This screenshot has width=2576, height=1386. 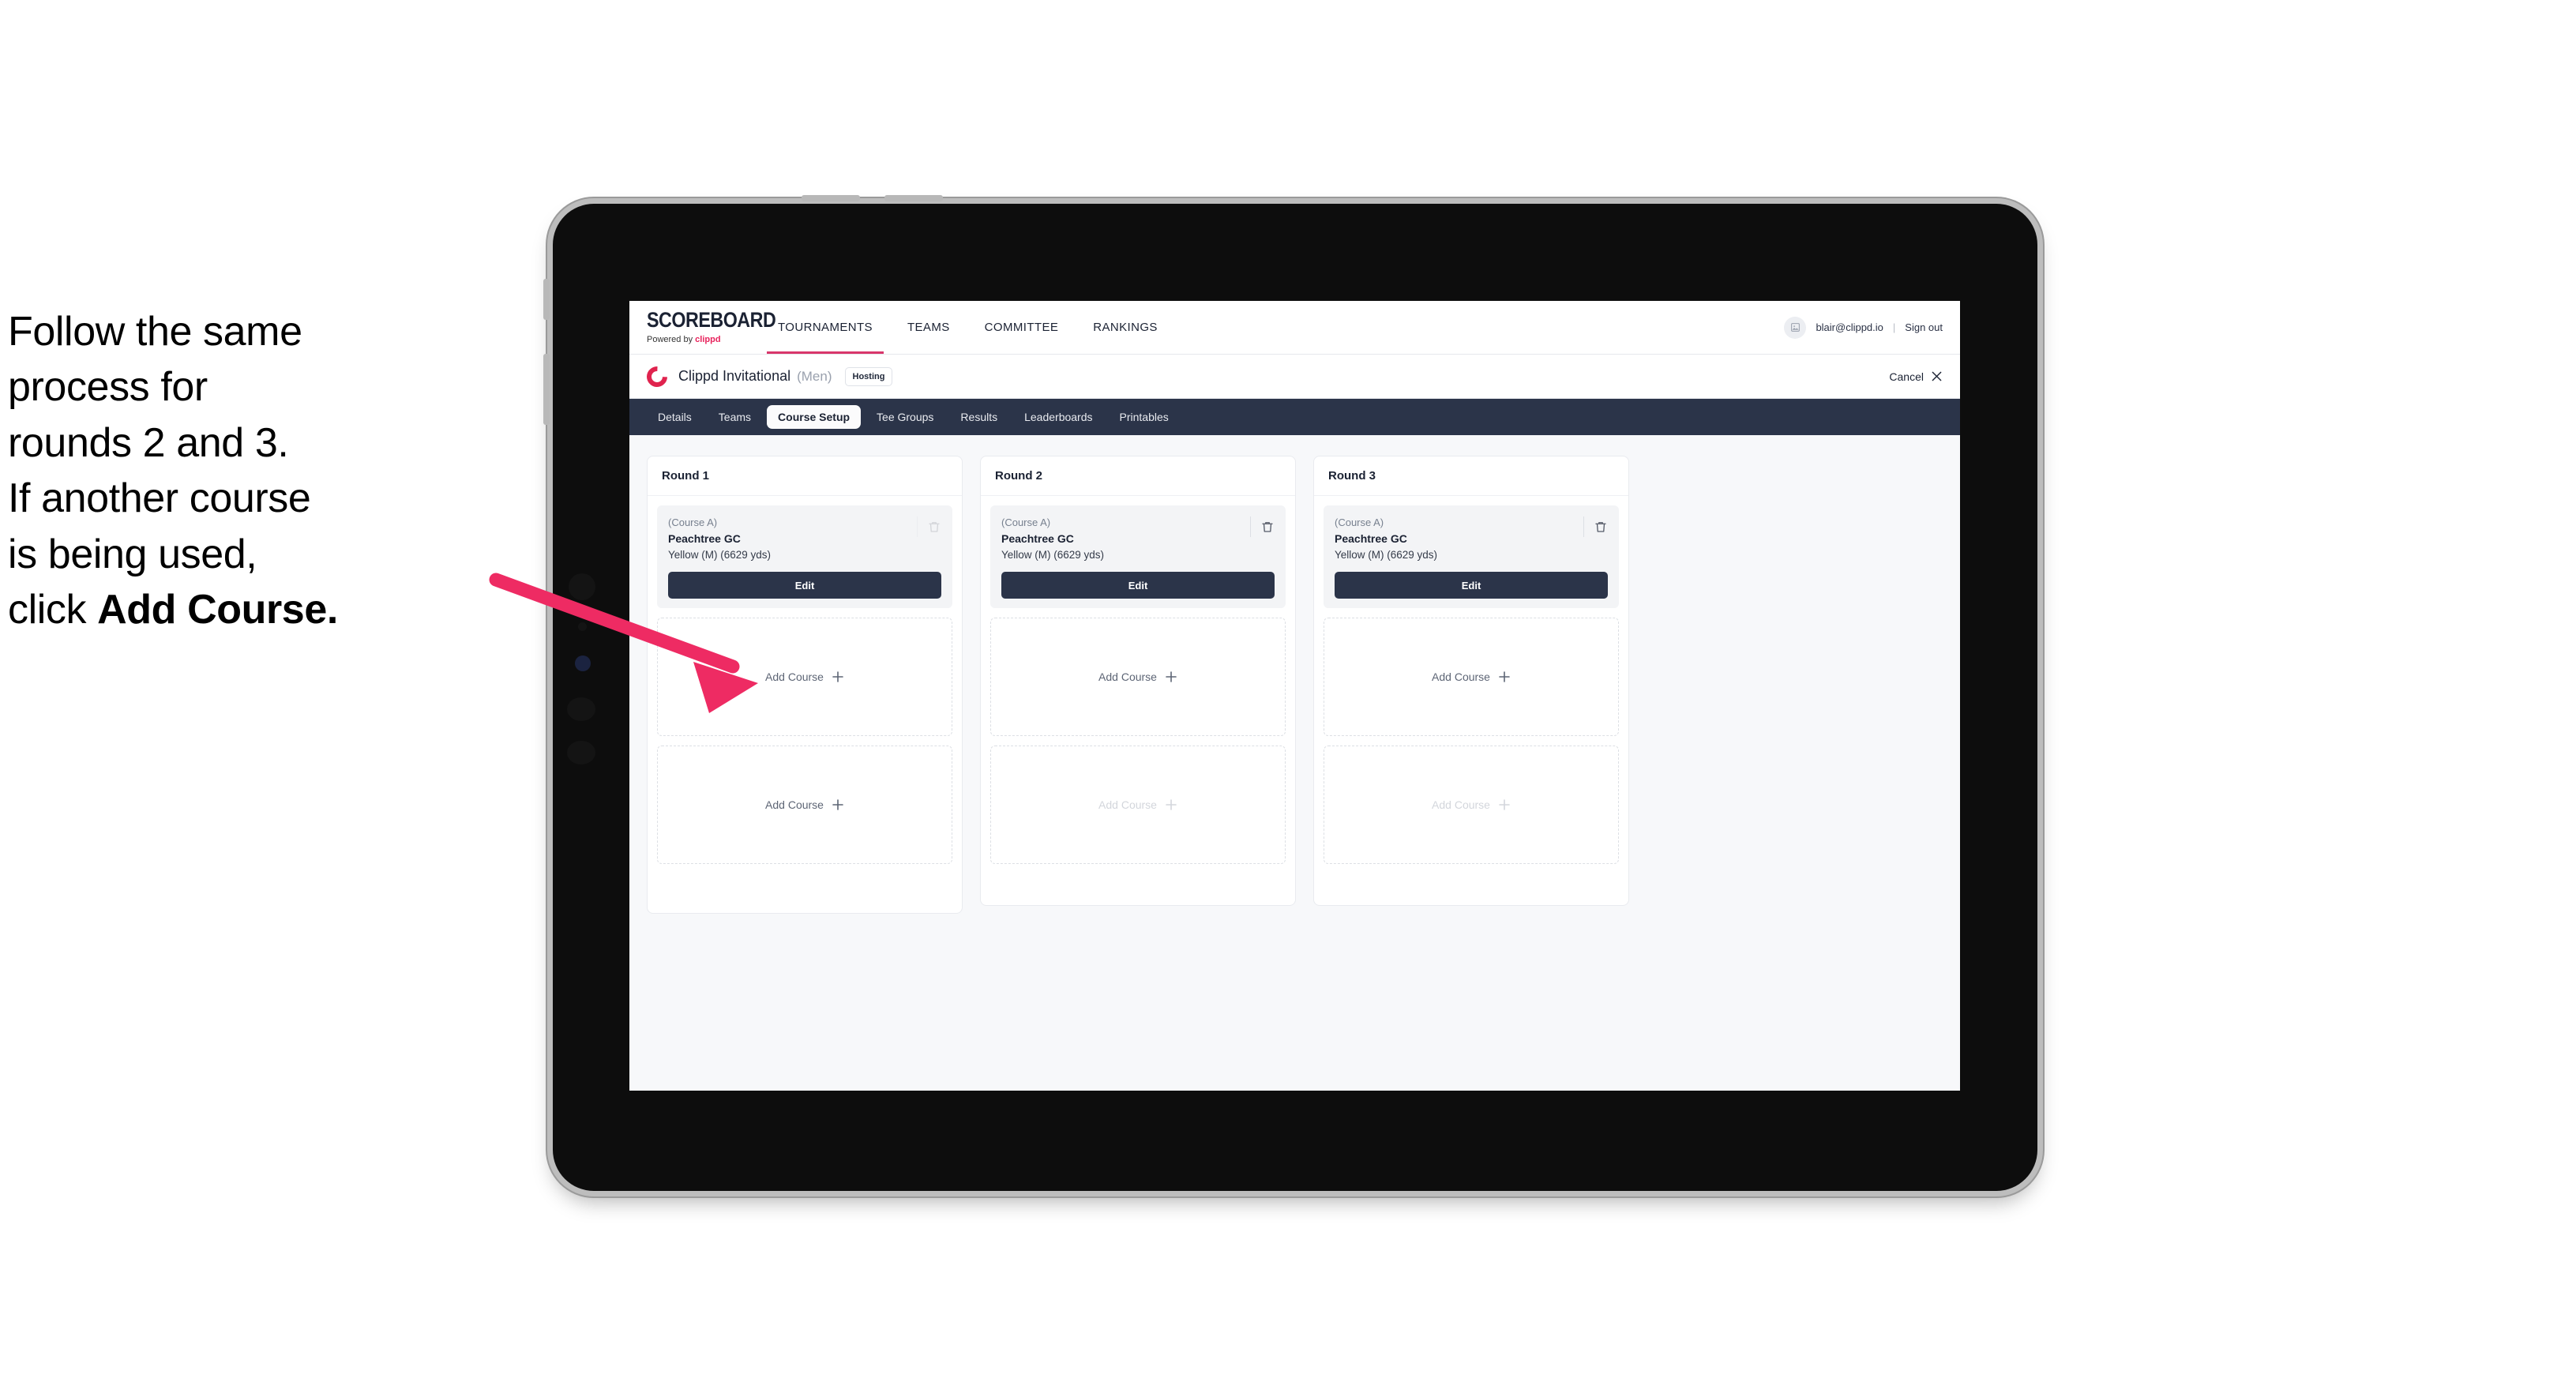 What do you see at coordinates (735, 417) in the screenshot?
I see `tab-teams: Teams` at bounding box center [735, 417].